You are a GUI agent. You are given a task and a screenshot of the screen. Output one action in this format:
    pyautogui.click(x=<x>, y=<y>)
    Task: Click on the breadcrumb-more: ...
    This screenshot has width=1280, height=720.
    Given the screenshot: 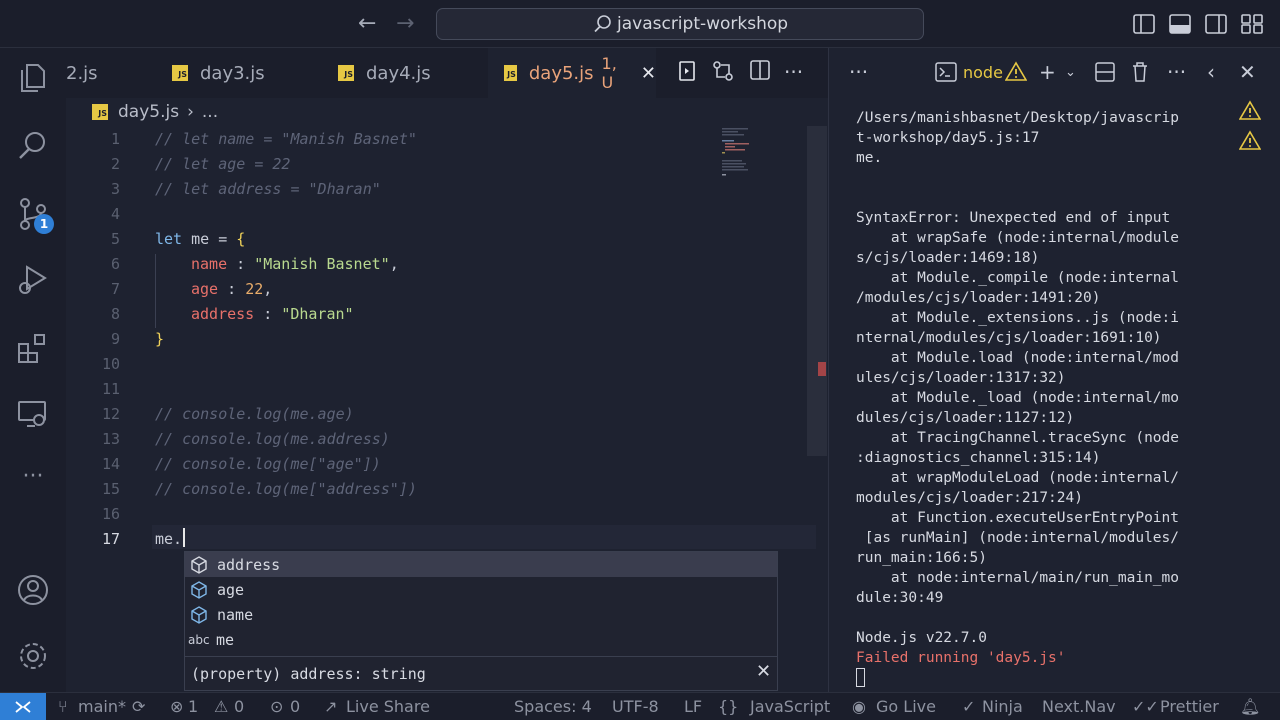 What is the action you would take?
    pyautogui.click(x=210, y=112)
    